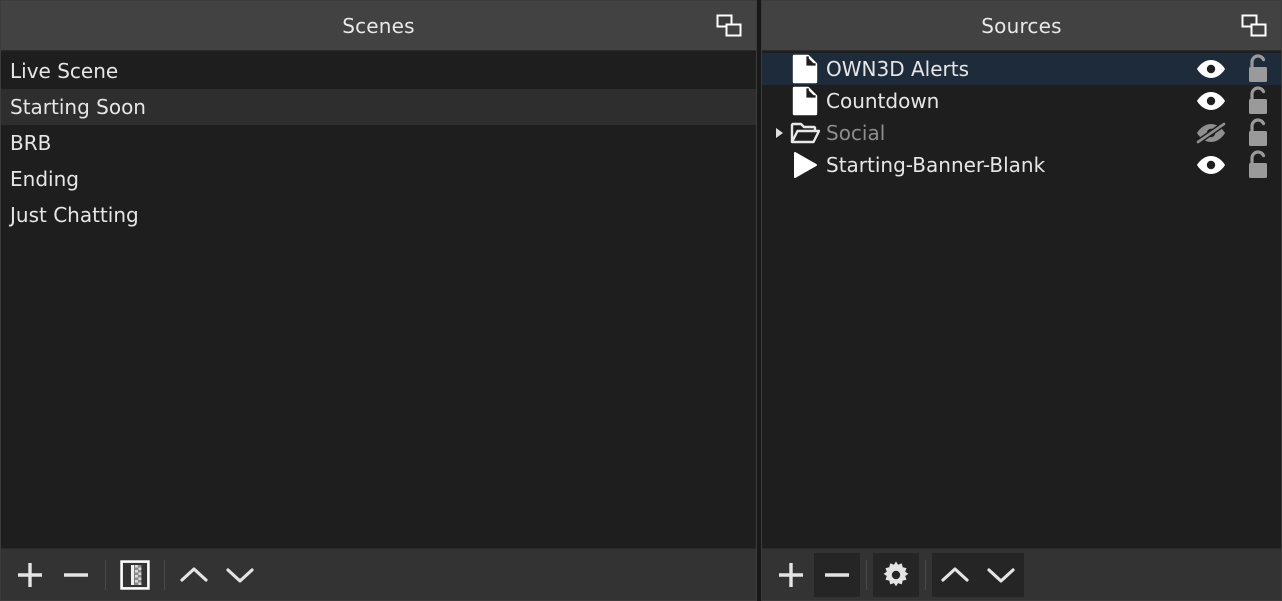 The image size is (1282, 601). I want to click on source-item-label: OWN3D Alerts, so click(897, 69).